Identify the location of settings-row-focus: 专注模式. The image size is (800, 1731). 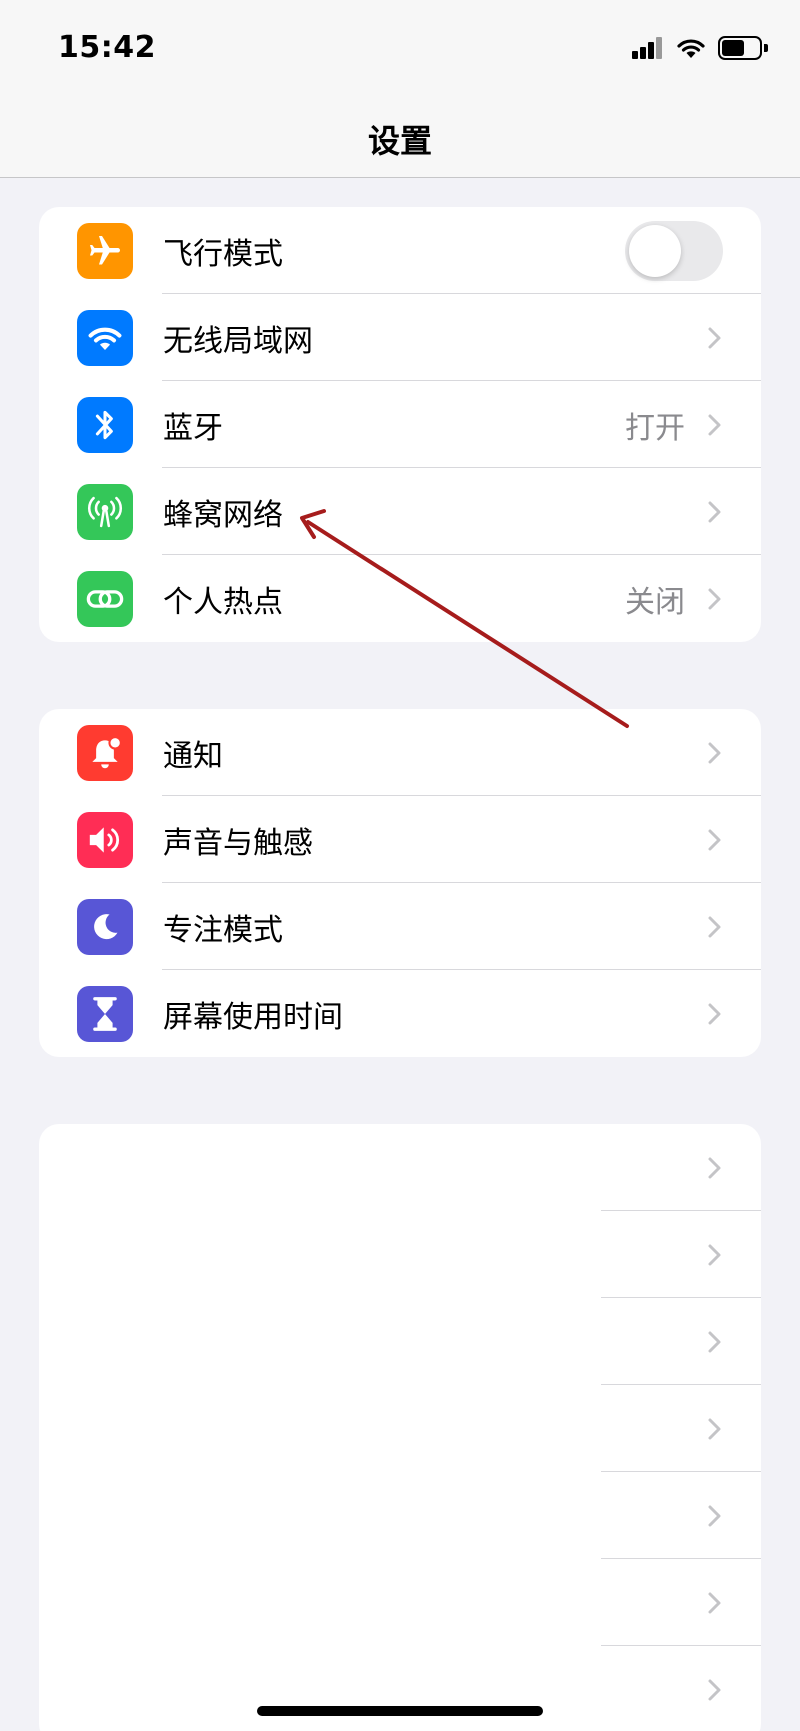
(400, 926).